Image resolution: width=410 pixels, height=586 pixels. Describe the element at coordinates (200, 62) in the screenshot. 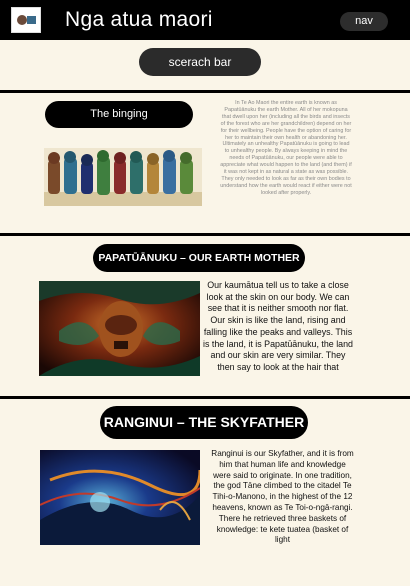

I see `search-bar: scerach bar` at that location.